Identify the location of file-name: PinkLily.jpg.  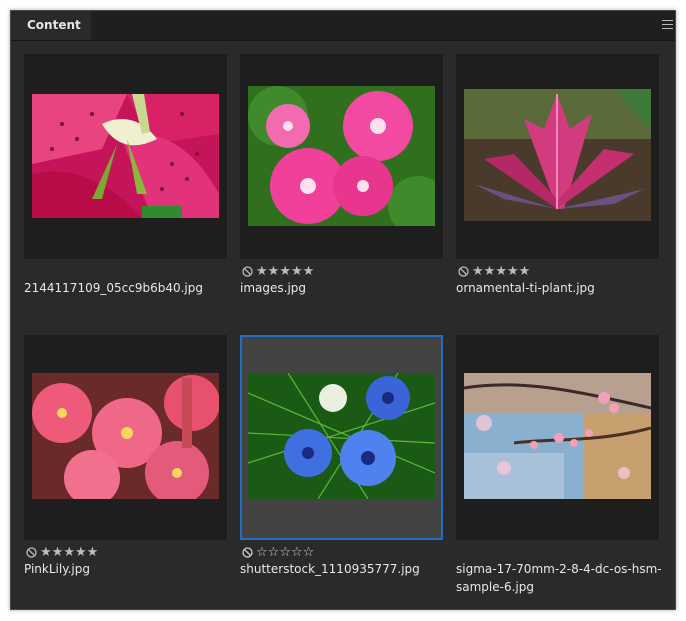
(129, 569).